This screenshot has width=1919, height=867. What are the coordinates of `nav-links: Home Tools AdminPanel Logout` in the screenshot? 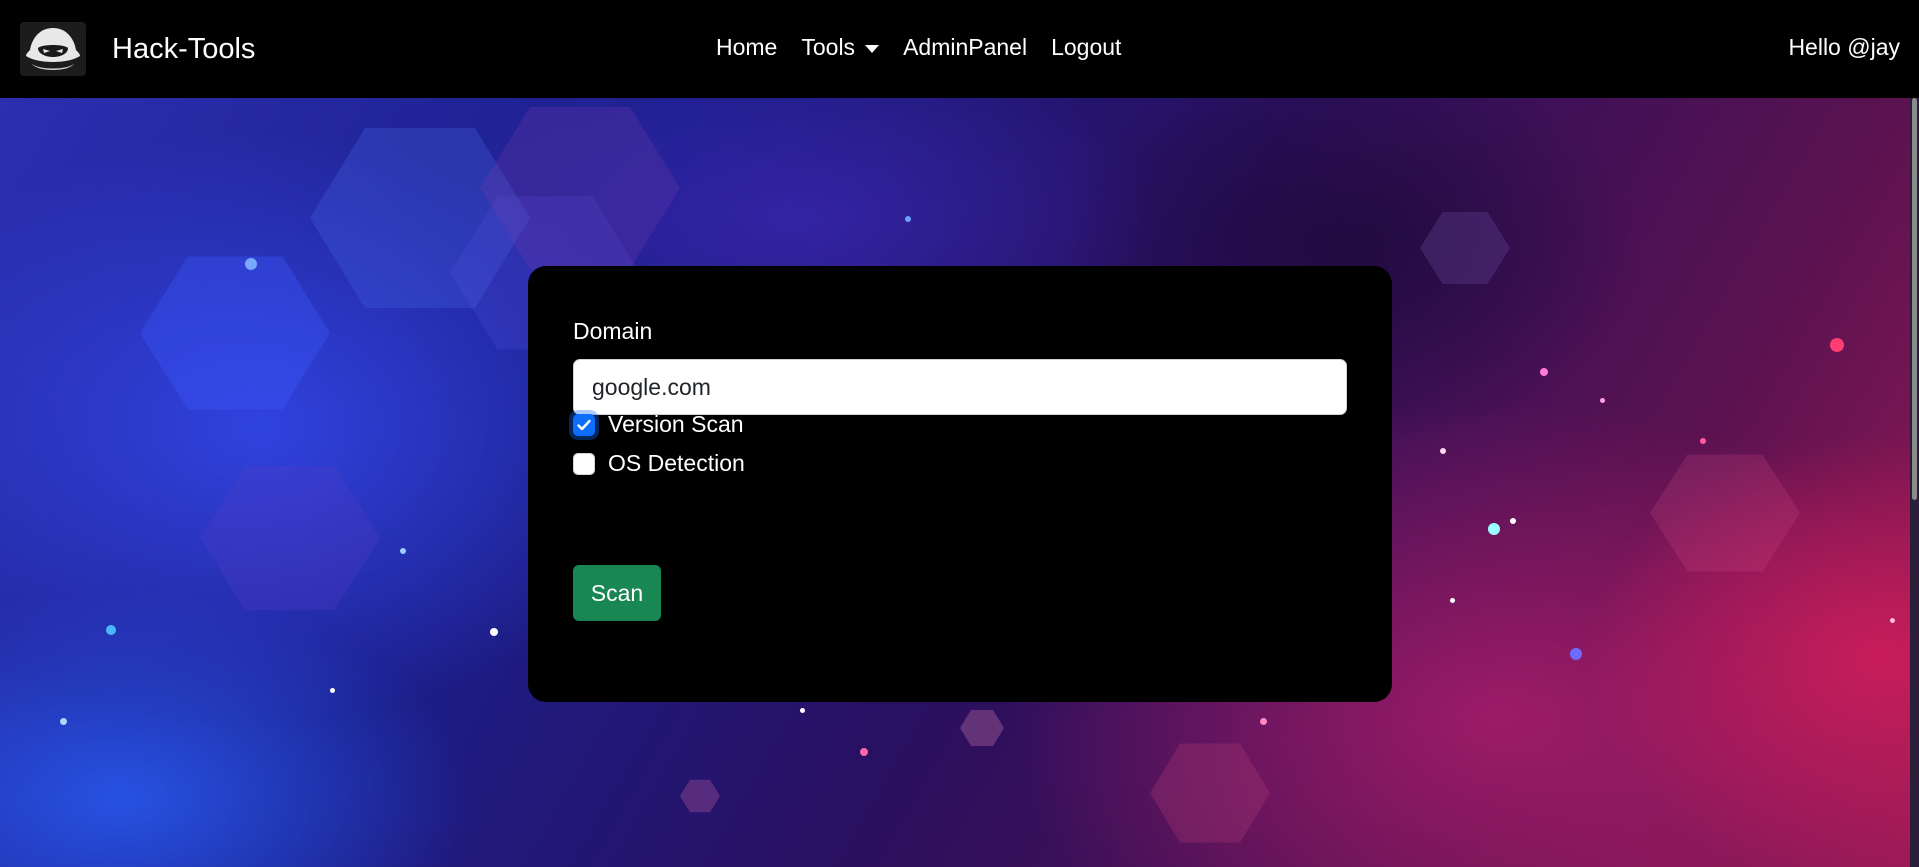 It's located at (930, 47).